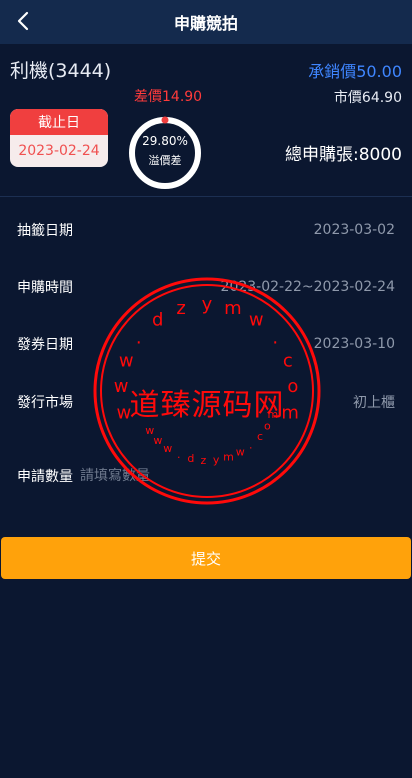 This screenshot has width=412, height=778. What do you see at coordinates (307, 287) in the screenshot?
I see `detail-value: 2023-02-22~2023-02-24` at bounding box center [307, 287].